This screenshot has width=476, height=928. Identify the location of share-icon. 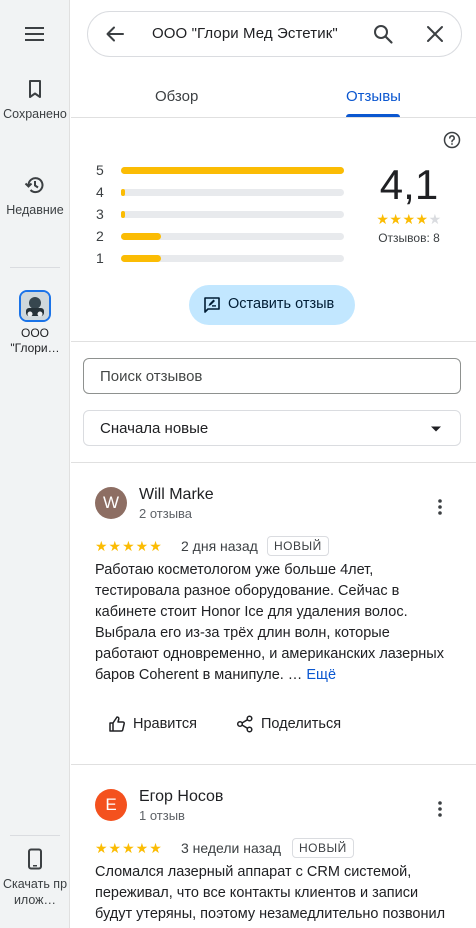
(244, 724).